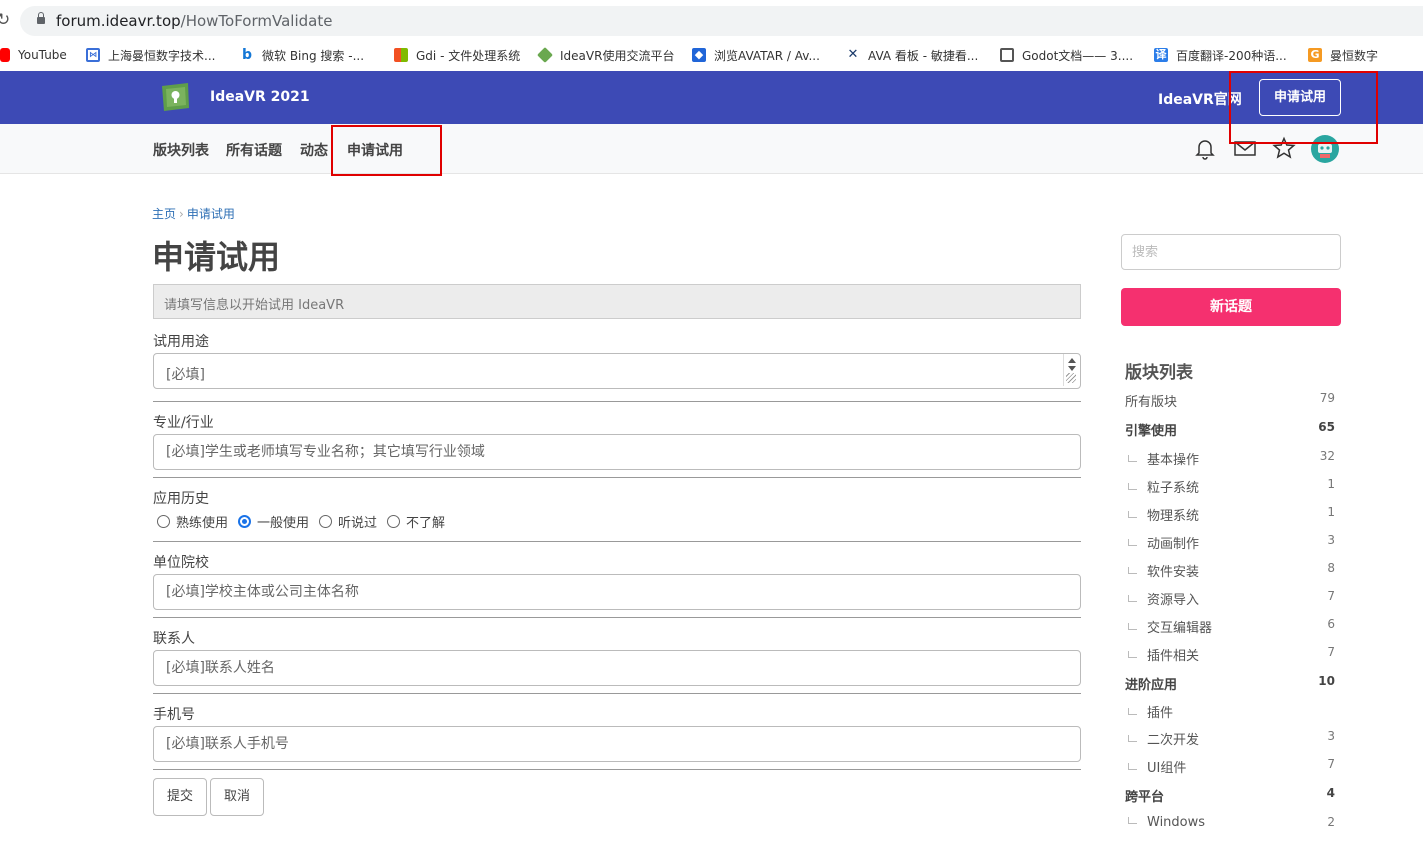  Describe the element at coordinates (93, 55) in the screenshot. I see `manheng-icon: ⋈` at that location.